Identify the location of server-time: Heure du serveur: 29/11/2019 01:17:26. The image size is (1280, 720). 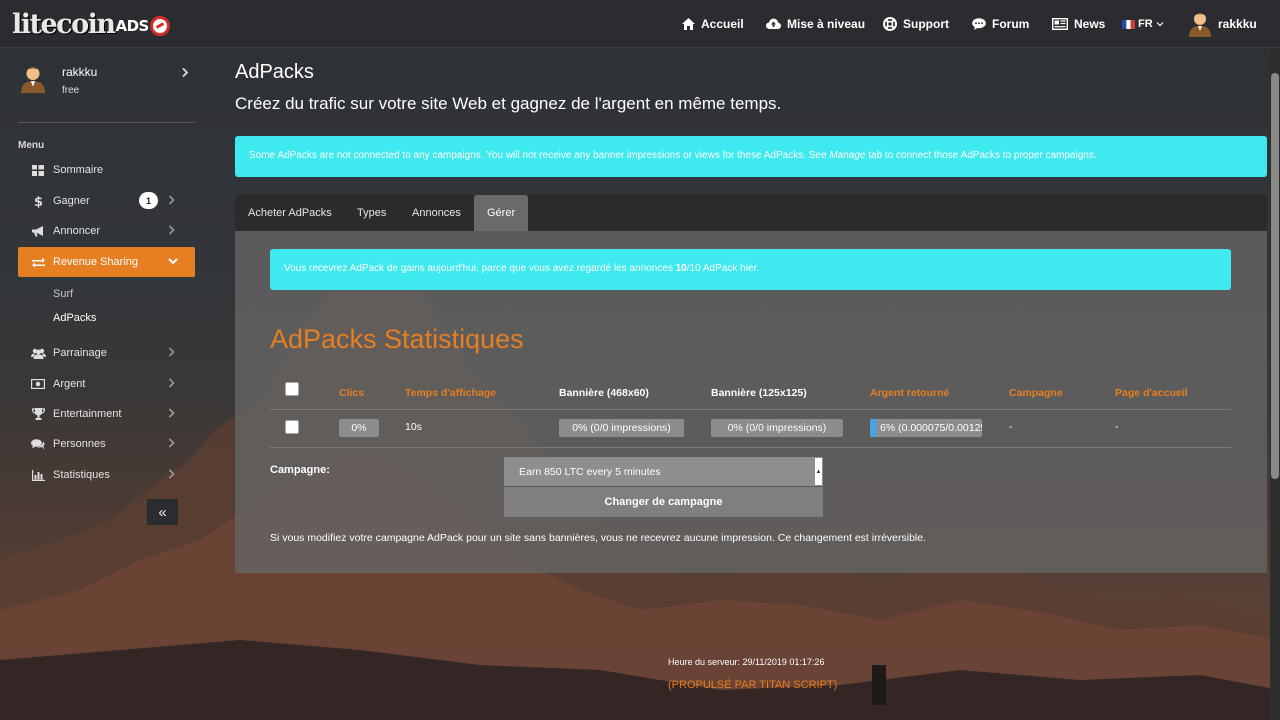
(746, 662).